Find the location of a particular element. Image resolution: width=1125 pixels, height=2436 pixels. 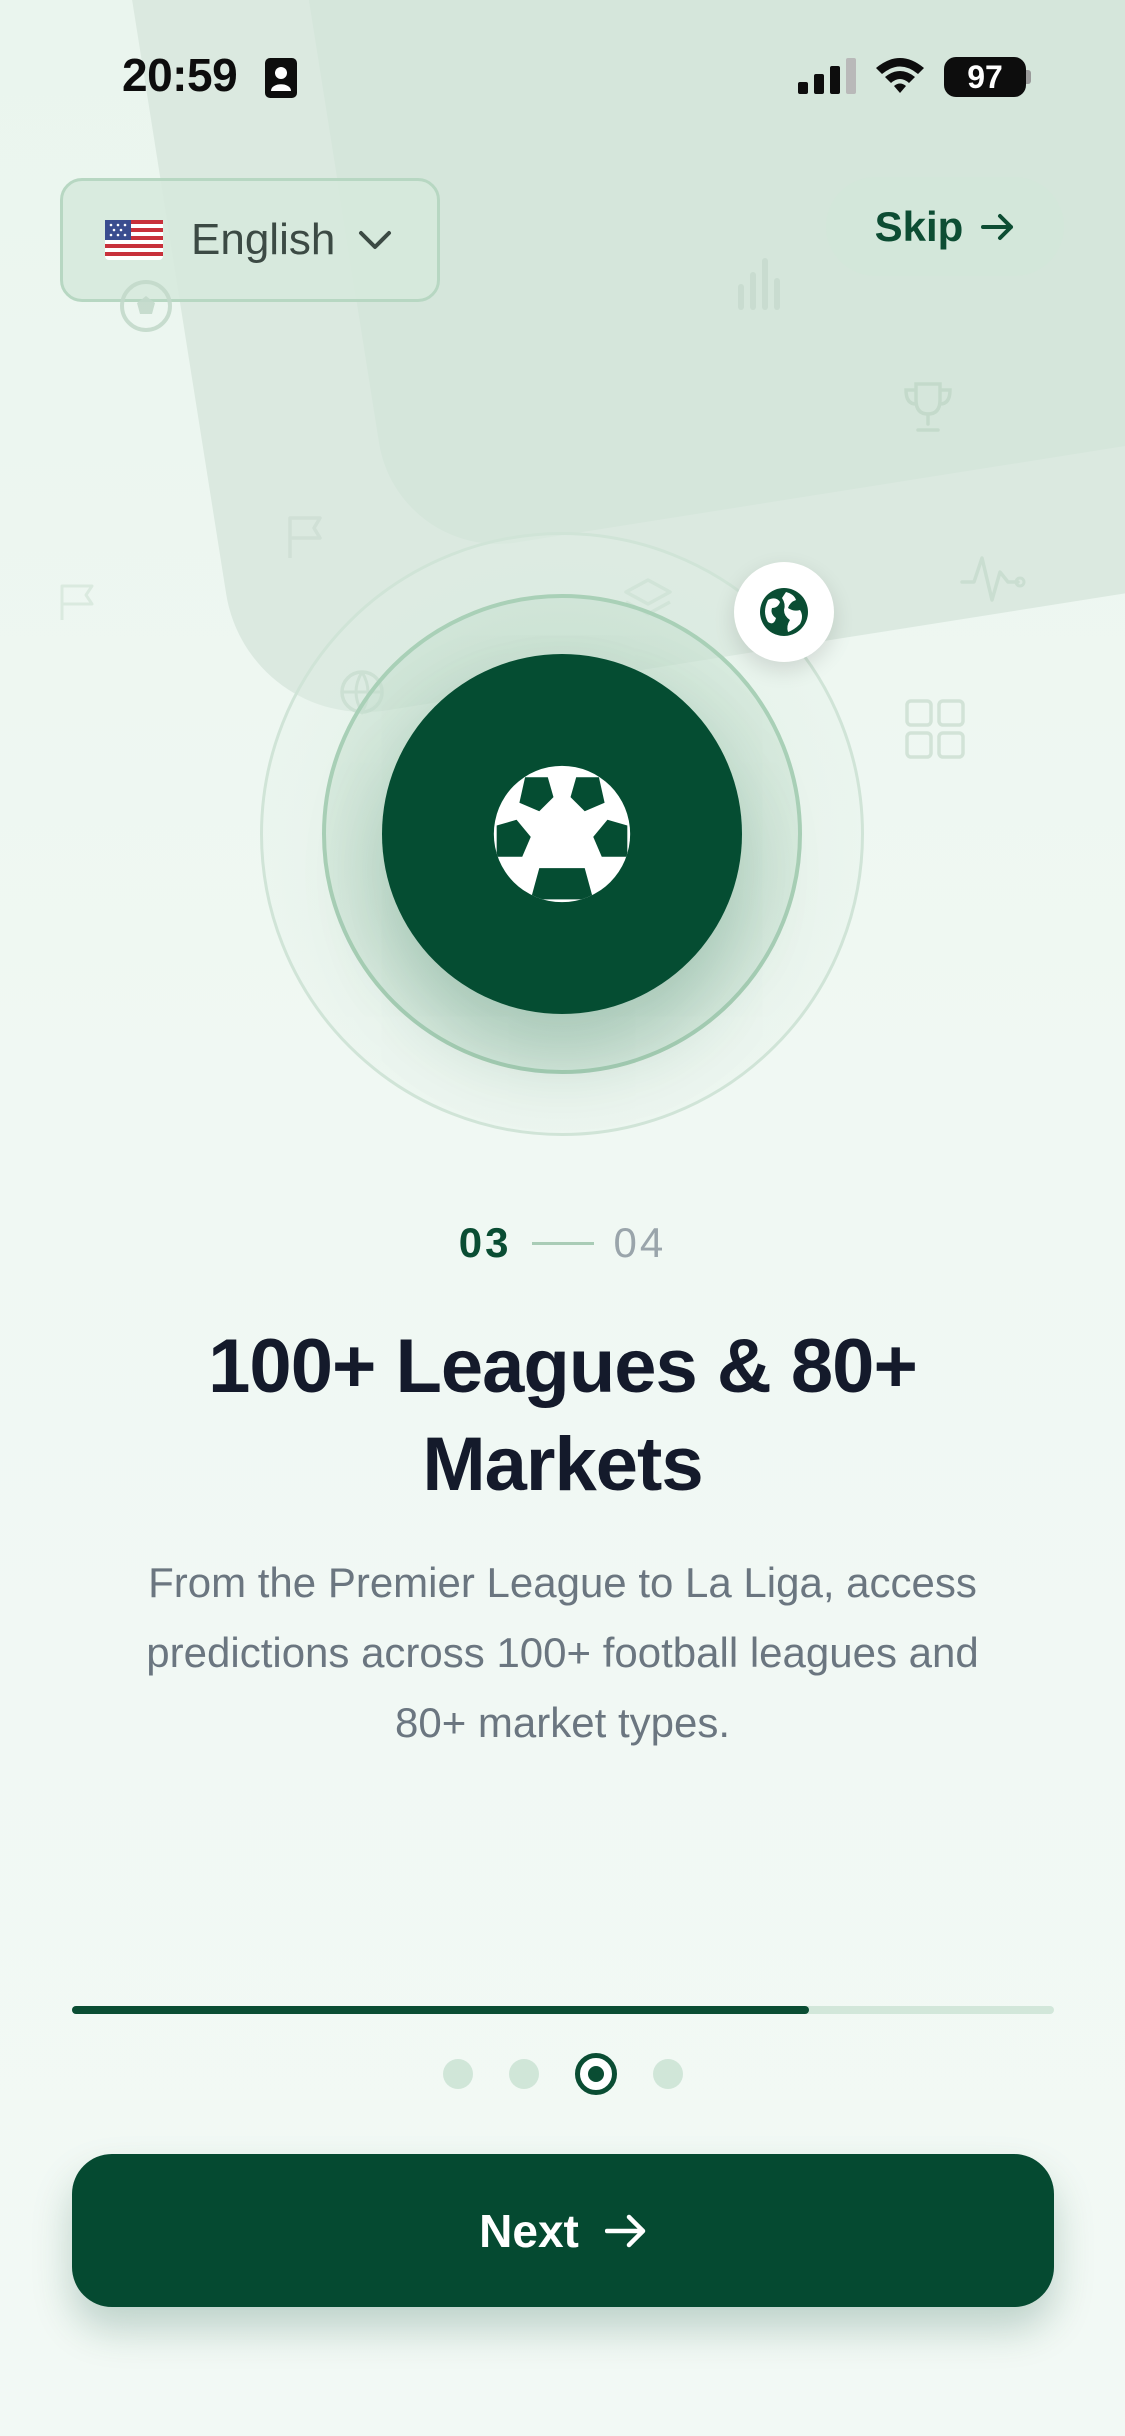

id-card-icon is located at coordinates (281, 78).